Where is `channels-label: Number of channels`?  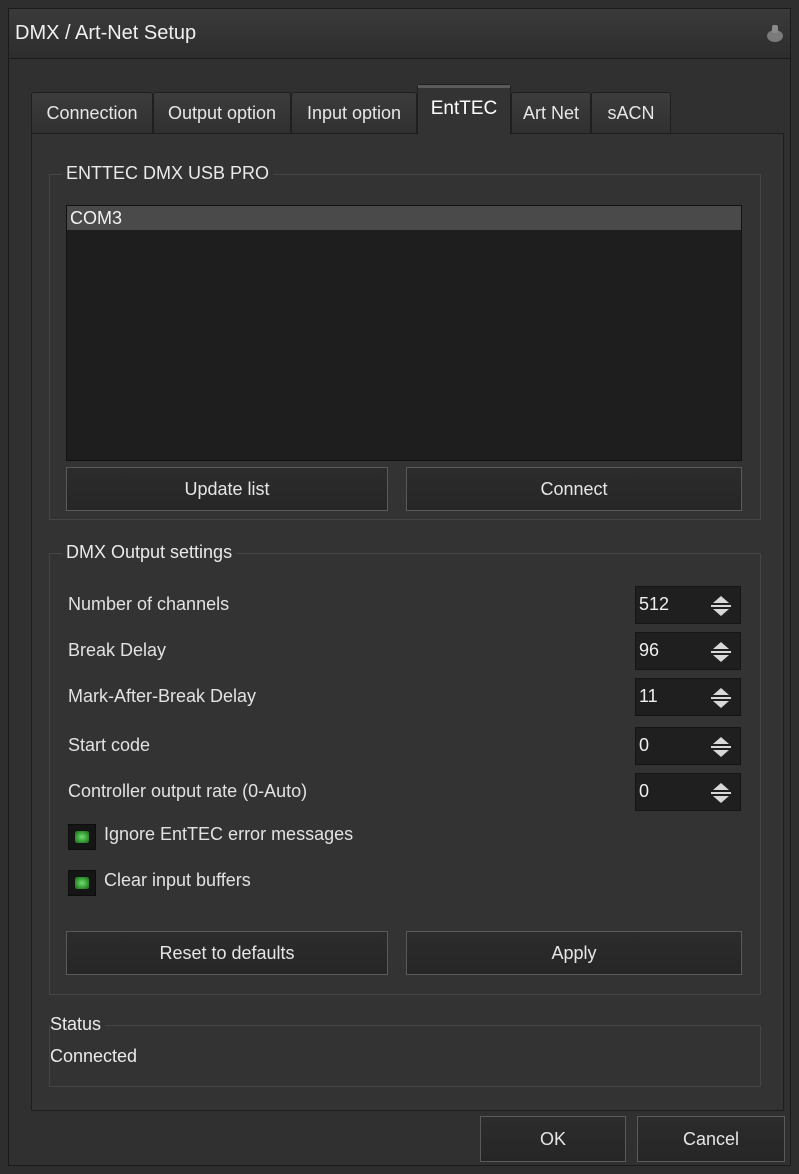 channels-label: Number of channels is located at coordinates (149, 604).